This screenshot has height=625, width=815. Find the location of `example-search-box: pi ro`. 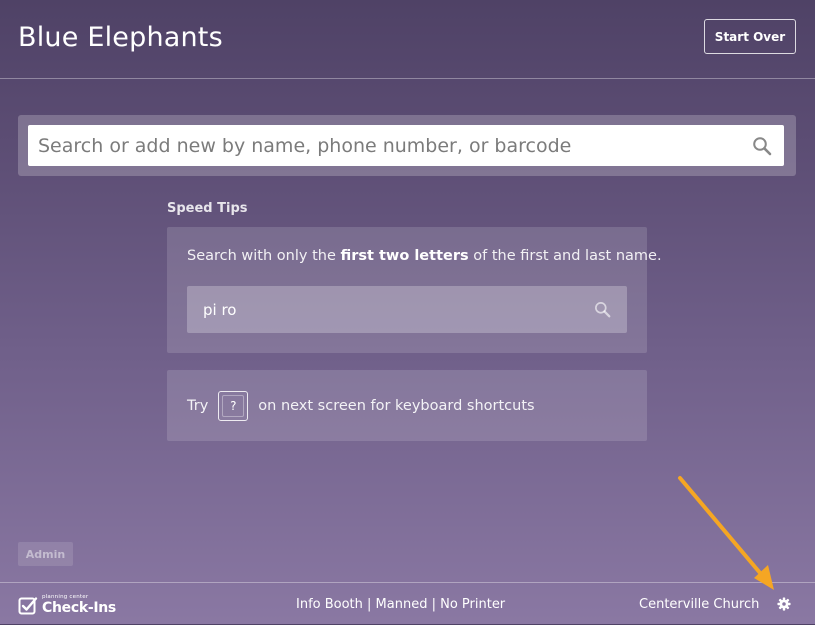

example-search-box: pi ro is located at coordinates (407, 309).